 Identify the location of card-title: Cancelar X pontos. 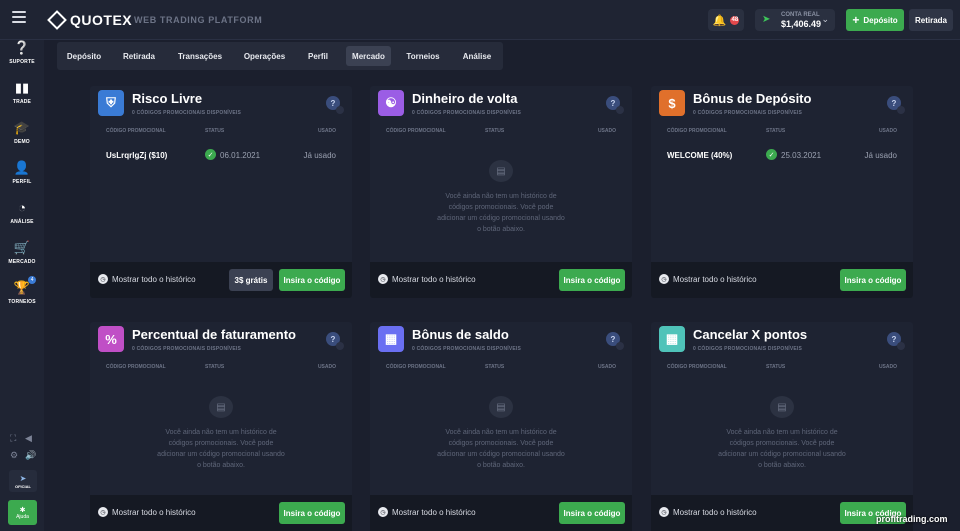
(750, 334).